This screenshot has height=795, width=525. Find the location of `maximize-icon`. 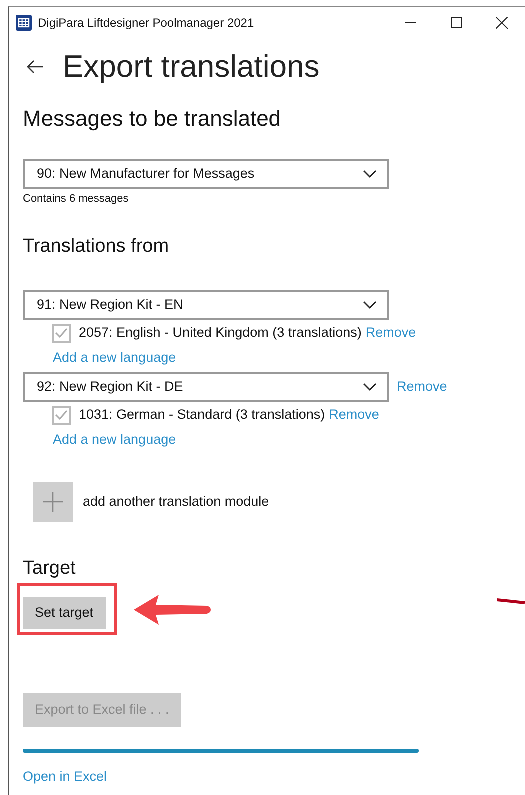

maximize-icon is located at coordinates (456, 22).